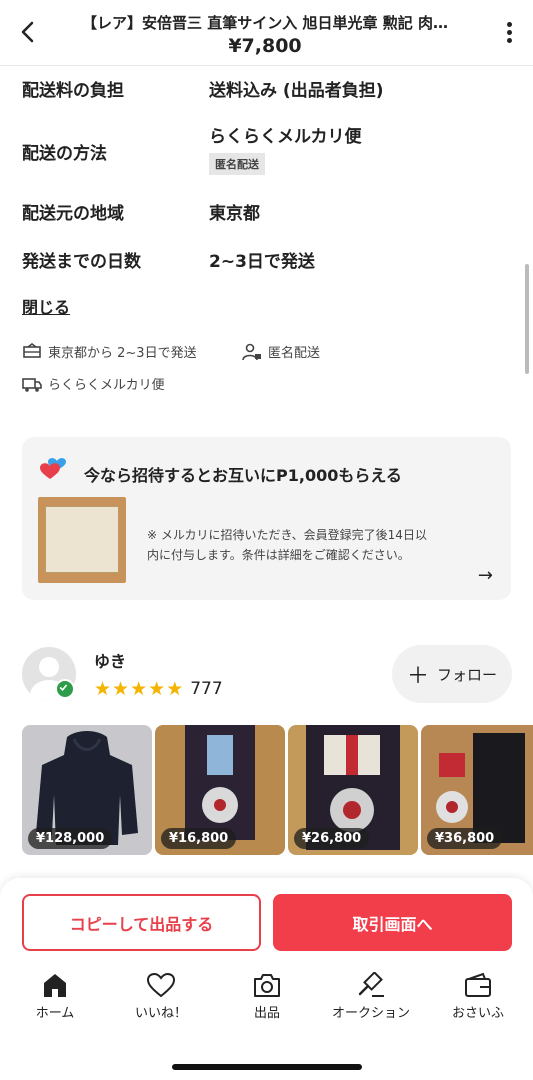 The width and height of the screenshot is (533, 1080). Describe the element at coordinates (110, 660) in the screenshot. I see `seller-name: ゆき` at that location.